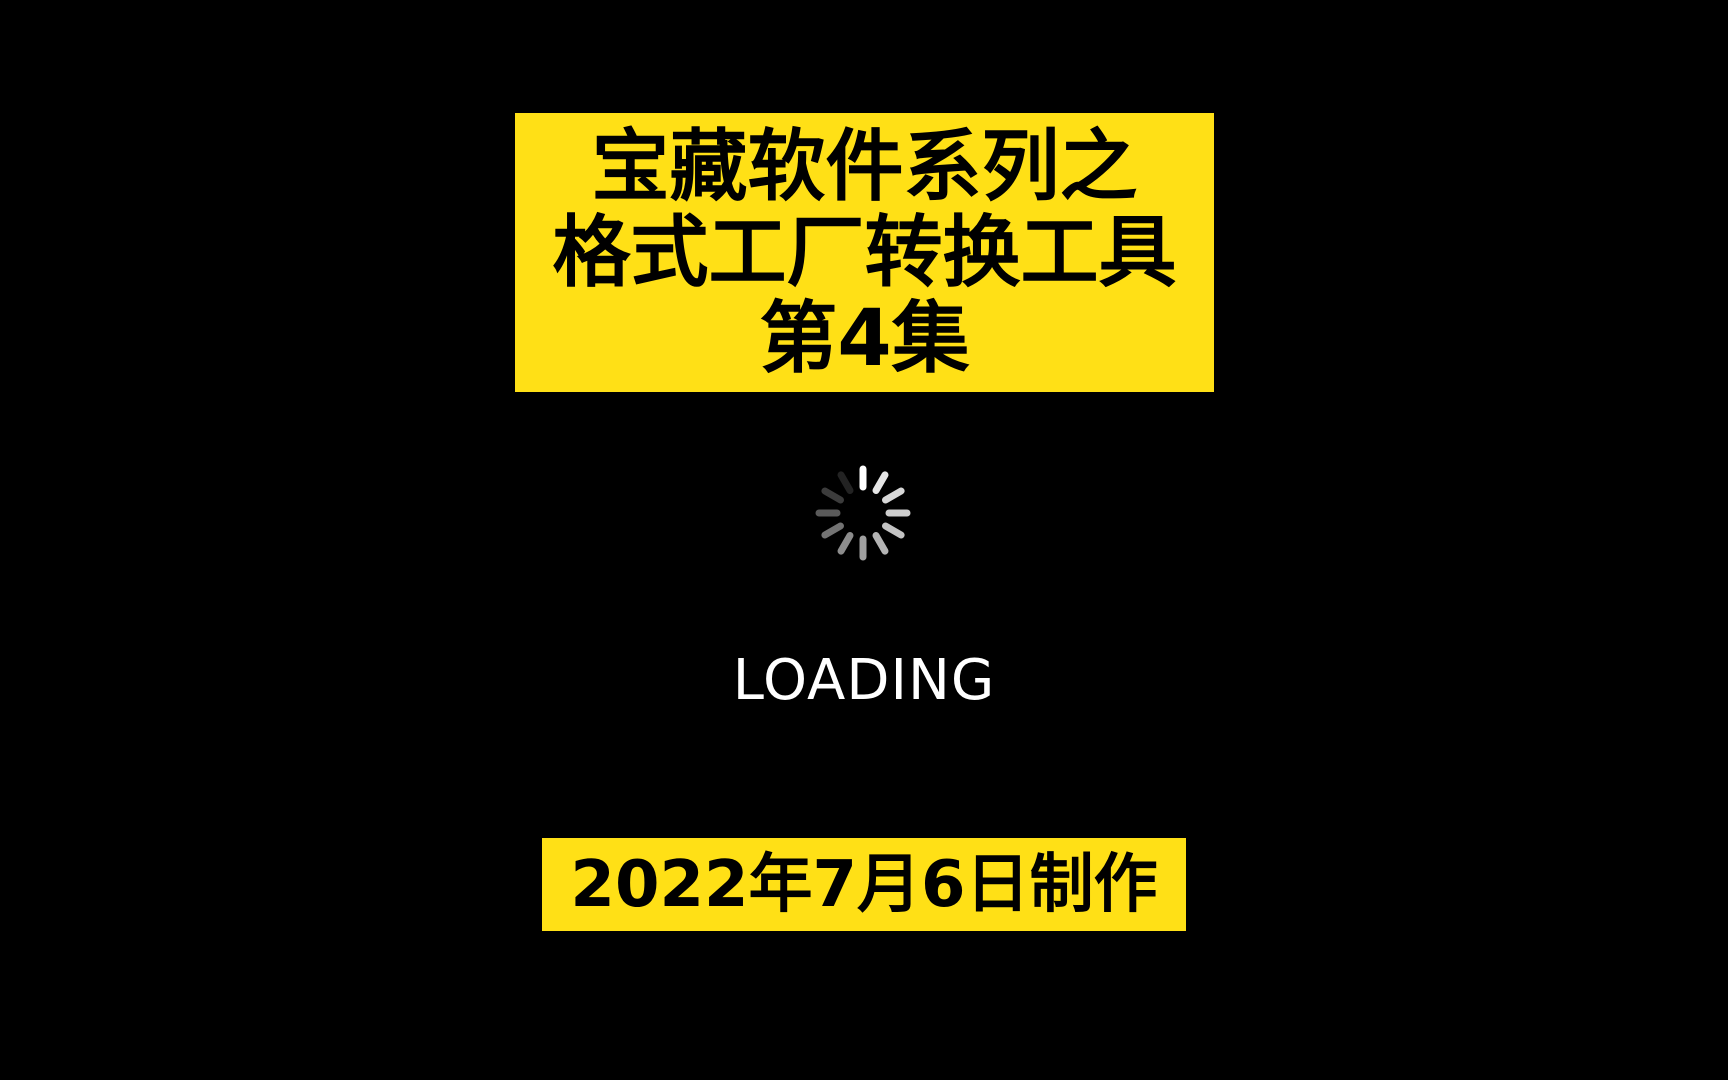  What do you see at coordinates (863, 513) in the screenshot?
I see `activity-spinner-icon` at bounding box center [863, 513].